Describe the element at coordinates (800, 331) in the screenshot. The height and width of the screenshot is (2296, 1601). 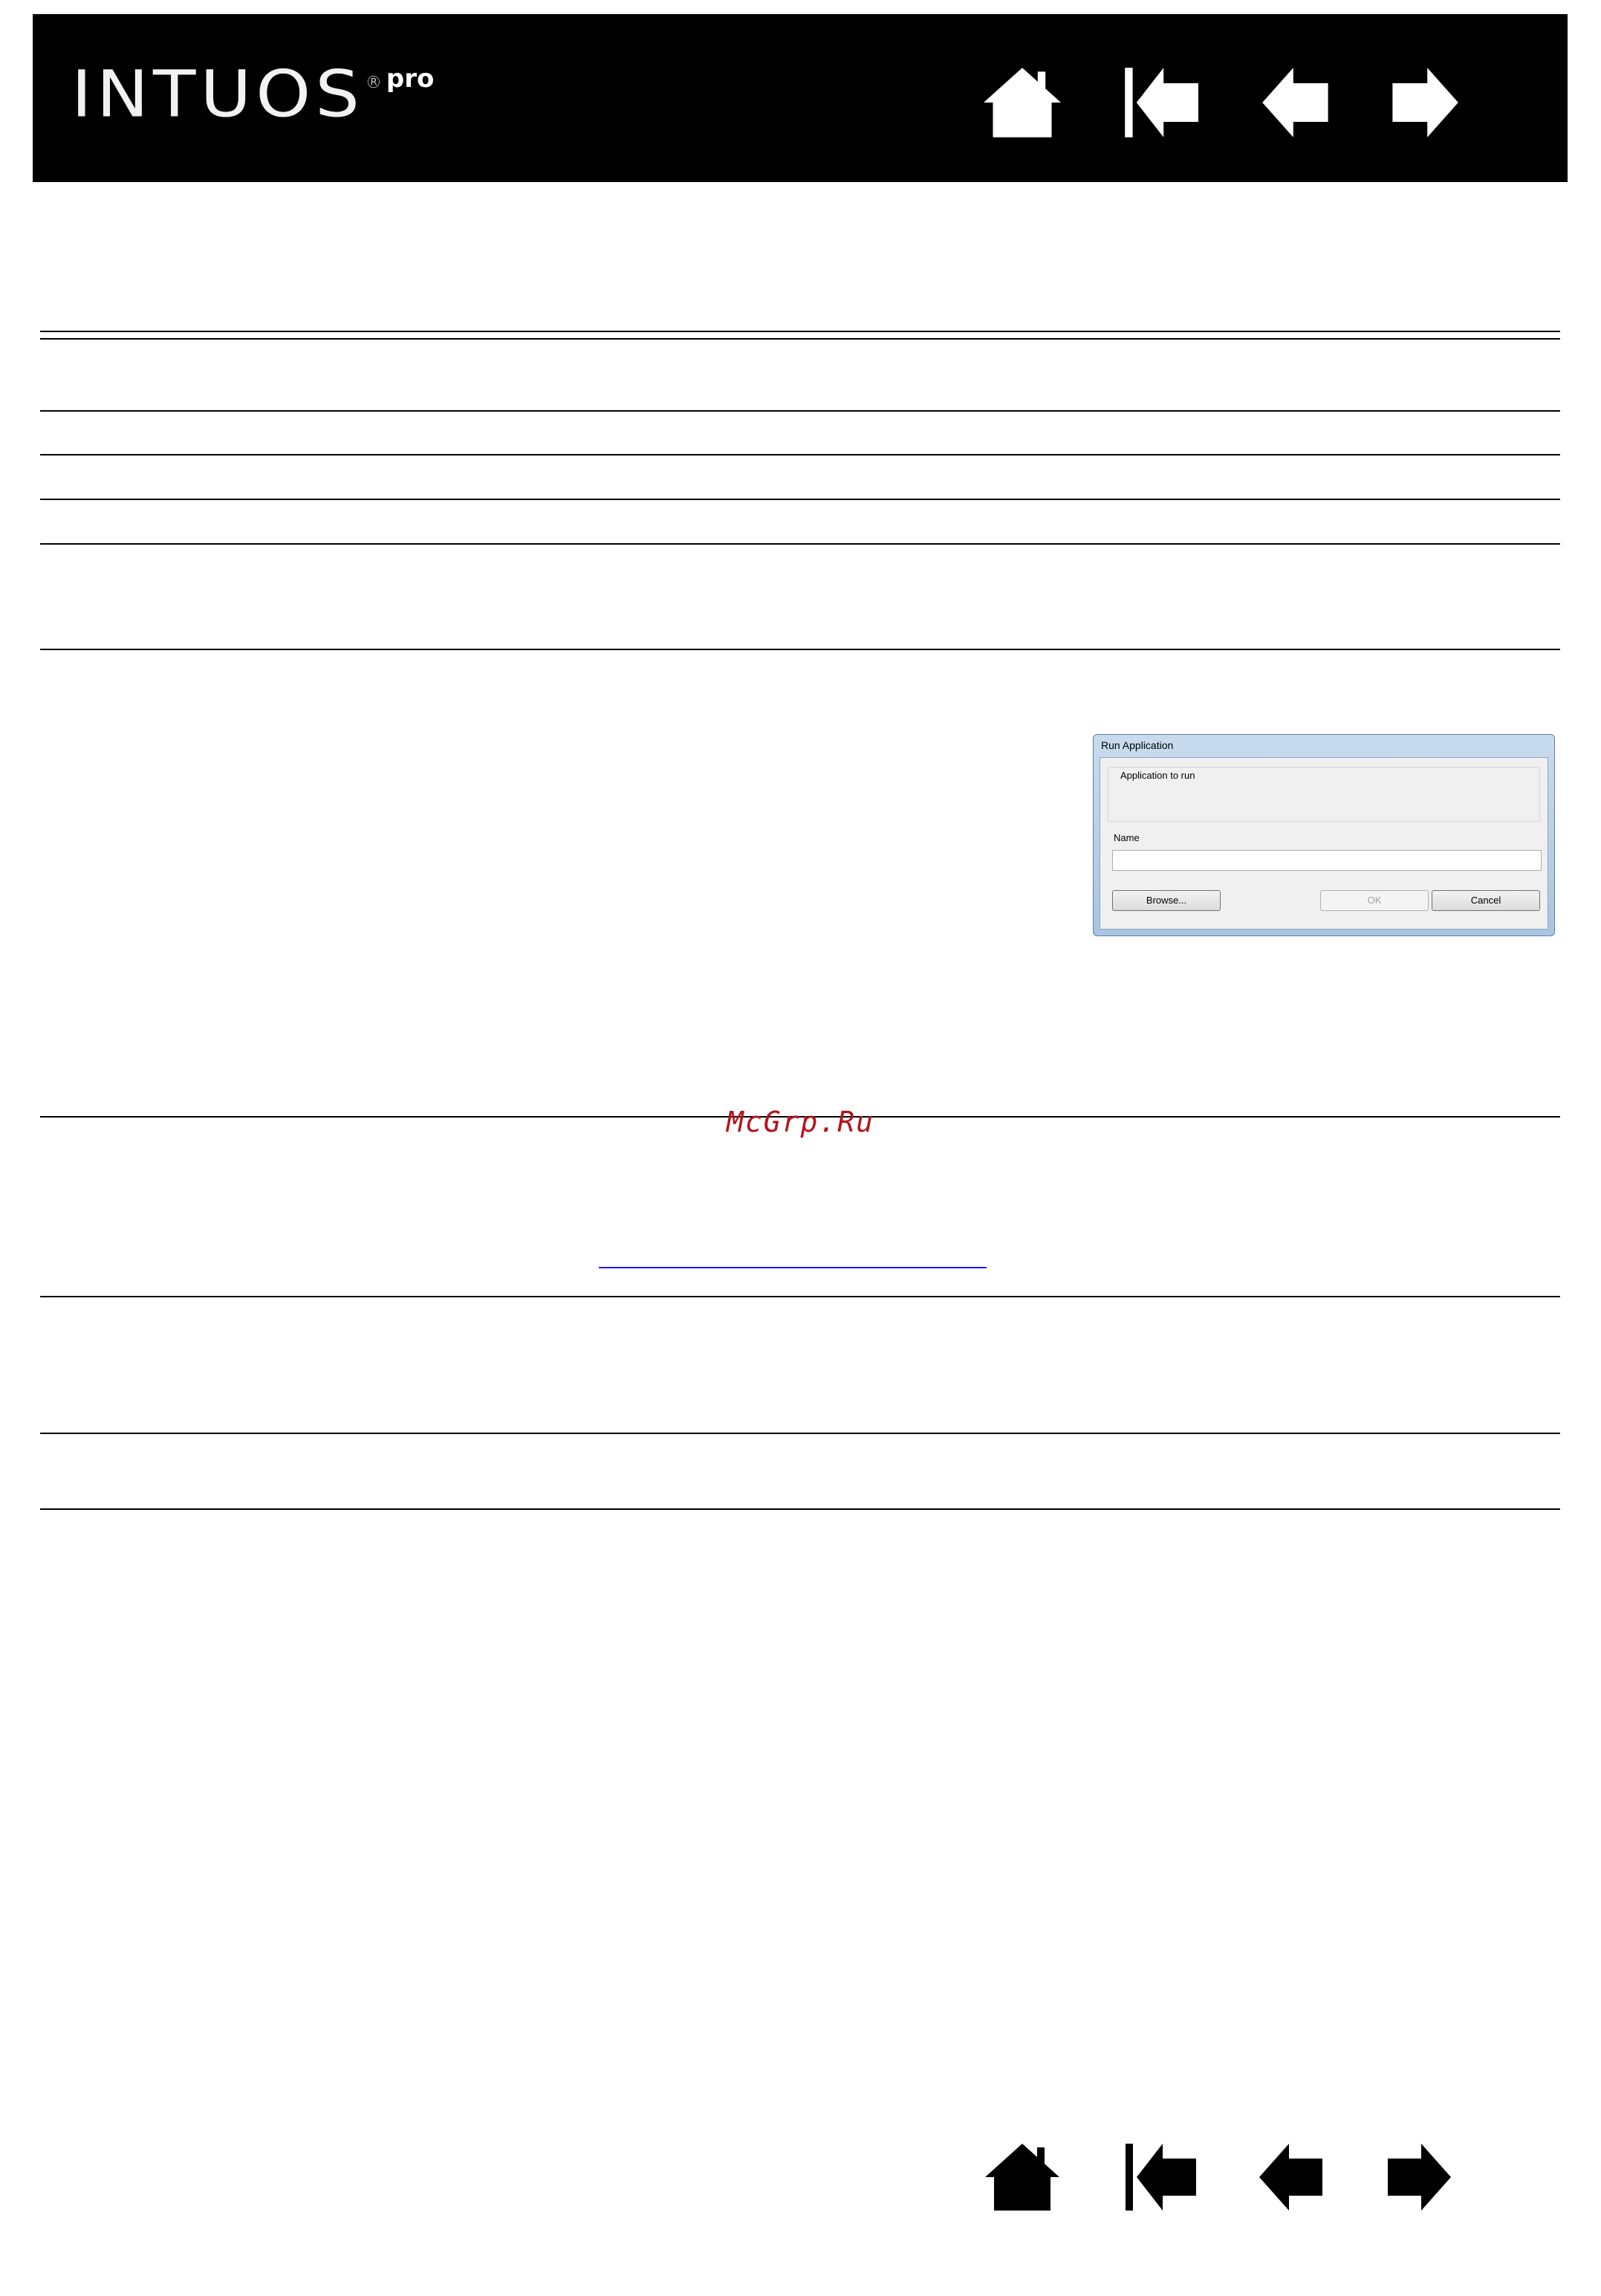
I see `table-top-rule` at that location.